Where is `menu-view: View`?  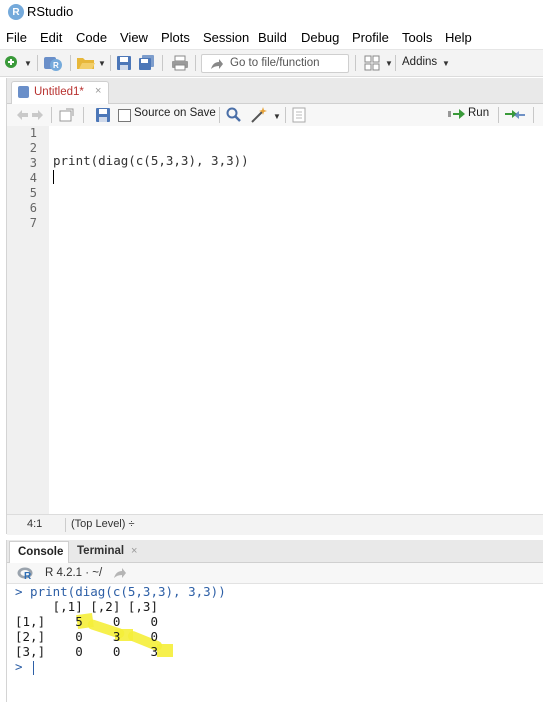 menu-view: View is located at coordinates (134, 37).